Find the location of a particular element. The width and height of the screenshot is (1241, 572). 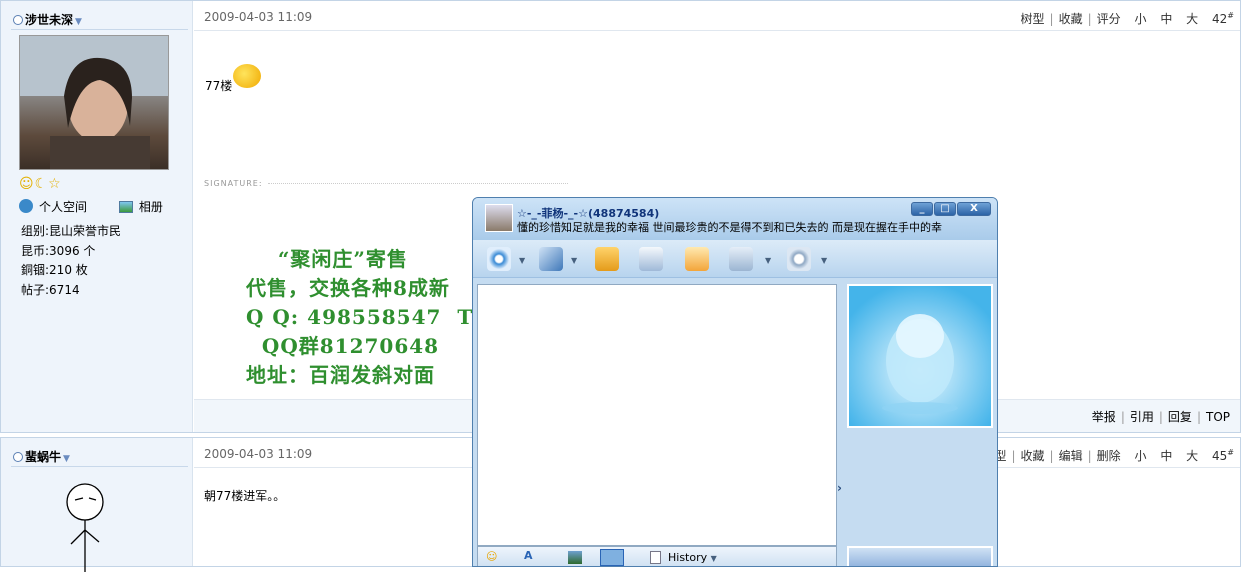

edit-link: 编辑 is located at coordinates (1071, 456).